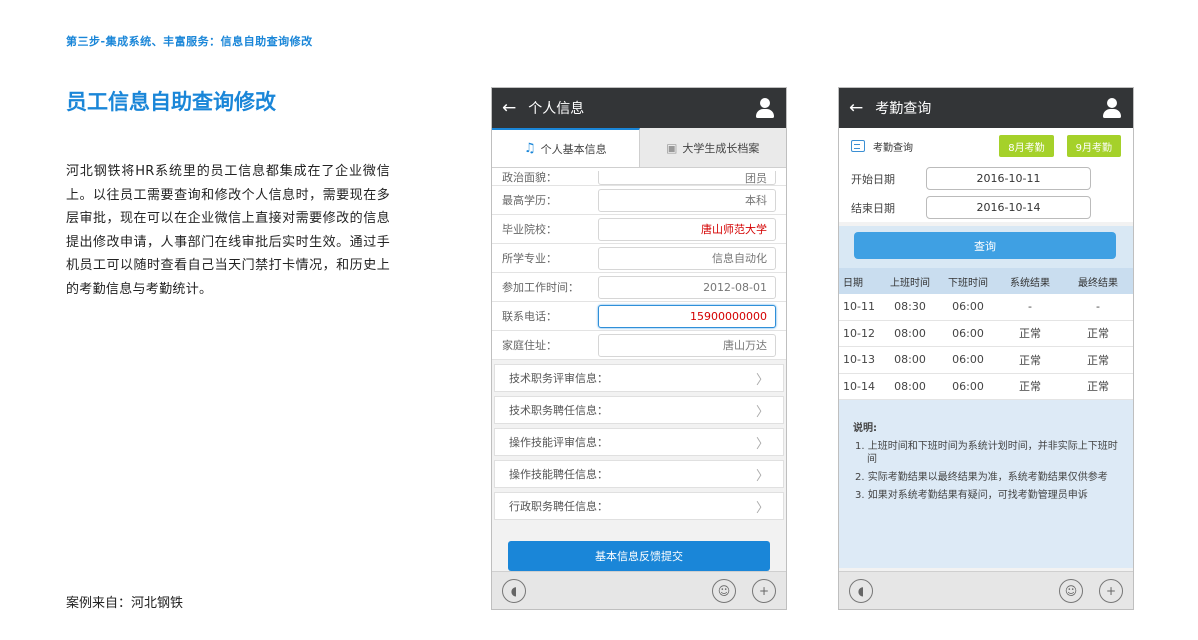 The image size is (1198, 640). What do you see at coordinates (865, 428) in the screenshot?
I see `notes-title: 说明:` at bounding box center [865, 428].